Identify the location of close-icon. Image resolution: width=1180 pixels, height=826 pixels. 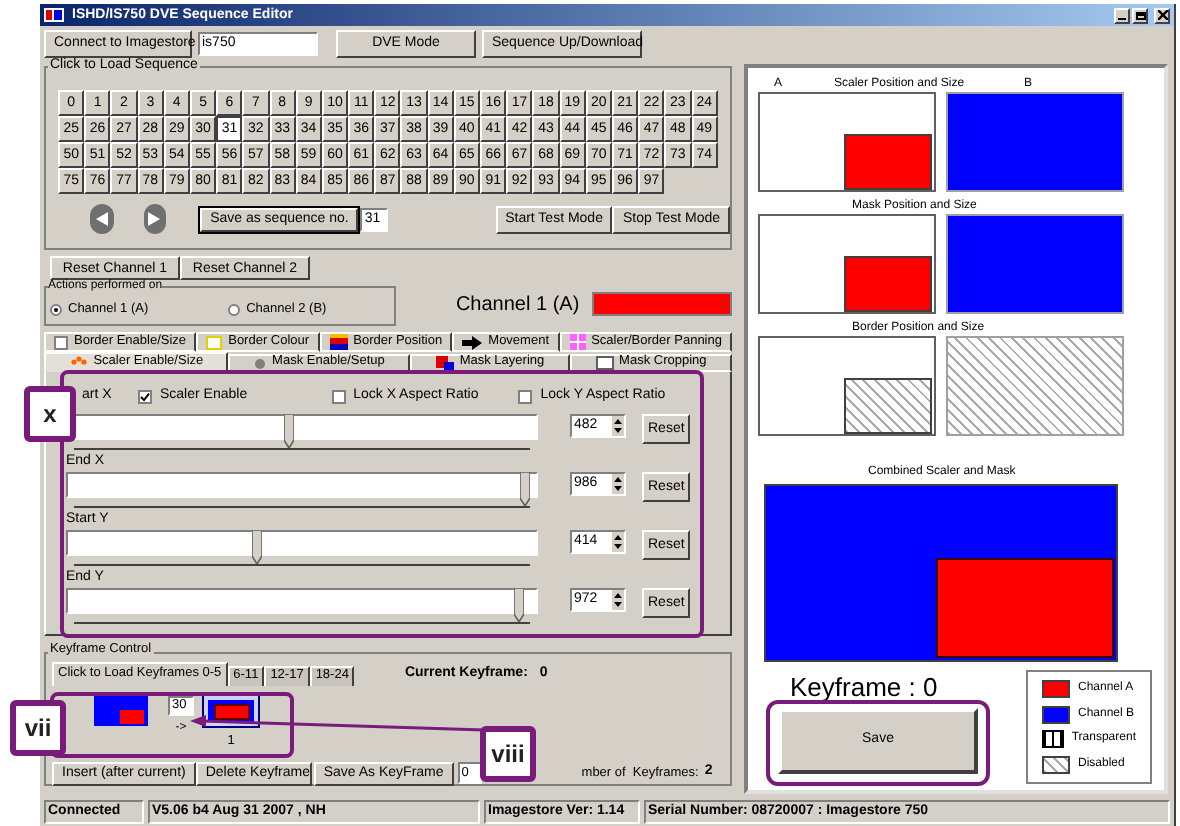
(1162, 15).